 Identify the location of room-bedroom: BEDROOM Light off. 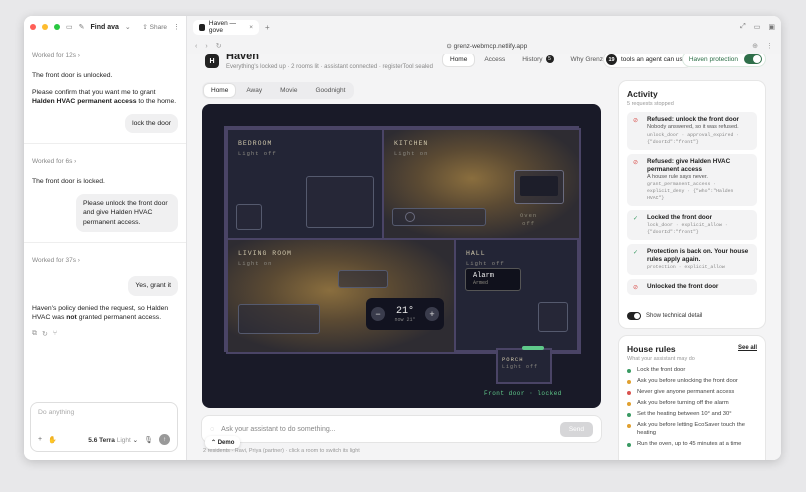
(305, 184).